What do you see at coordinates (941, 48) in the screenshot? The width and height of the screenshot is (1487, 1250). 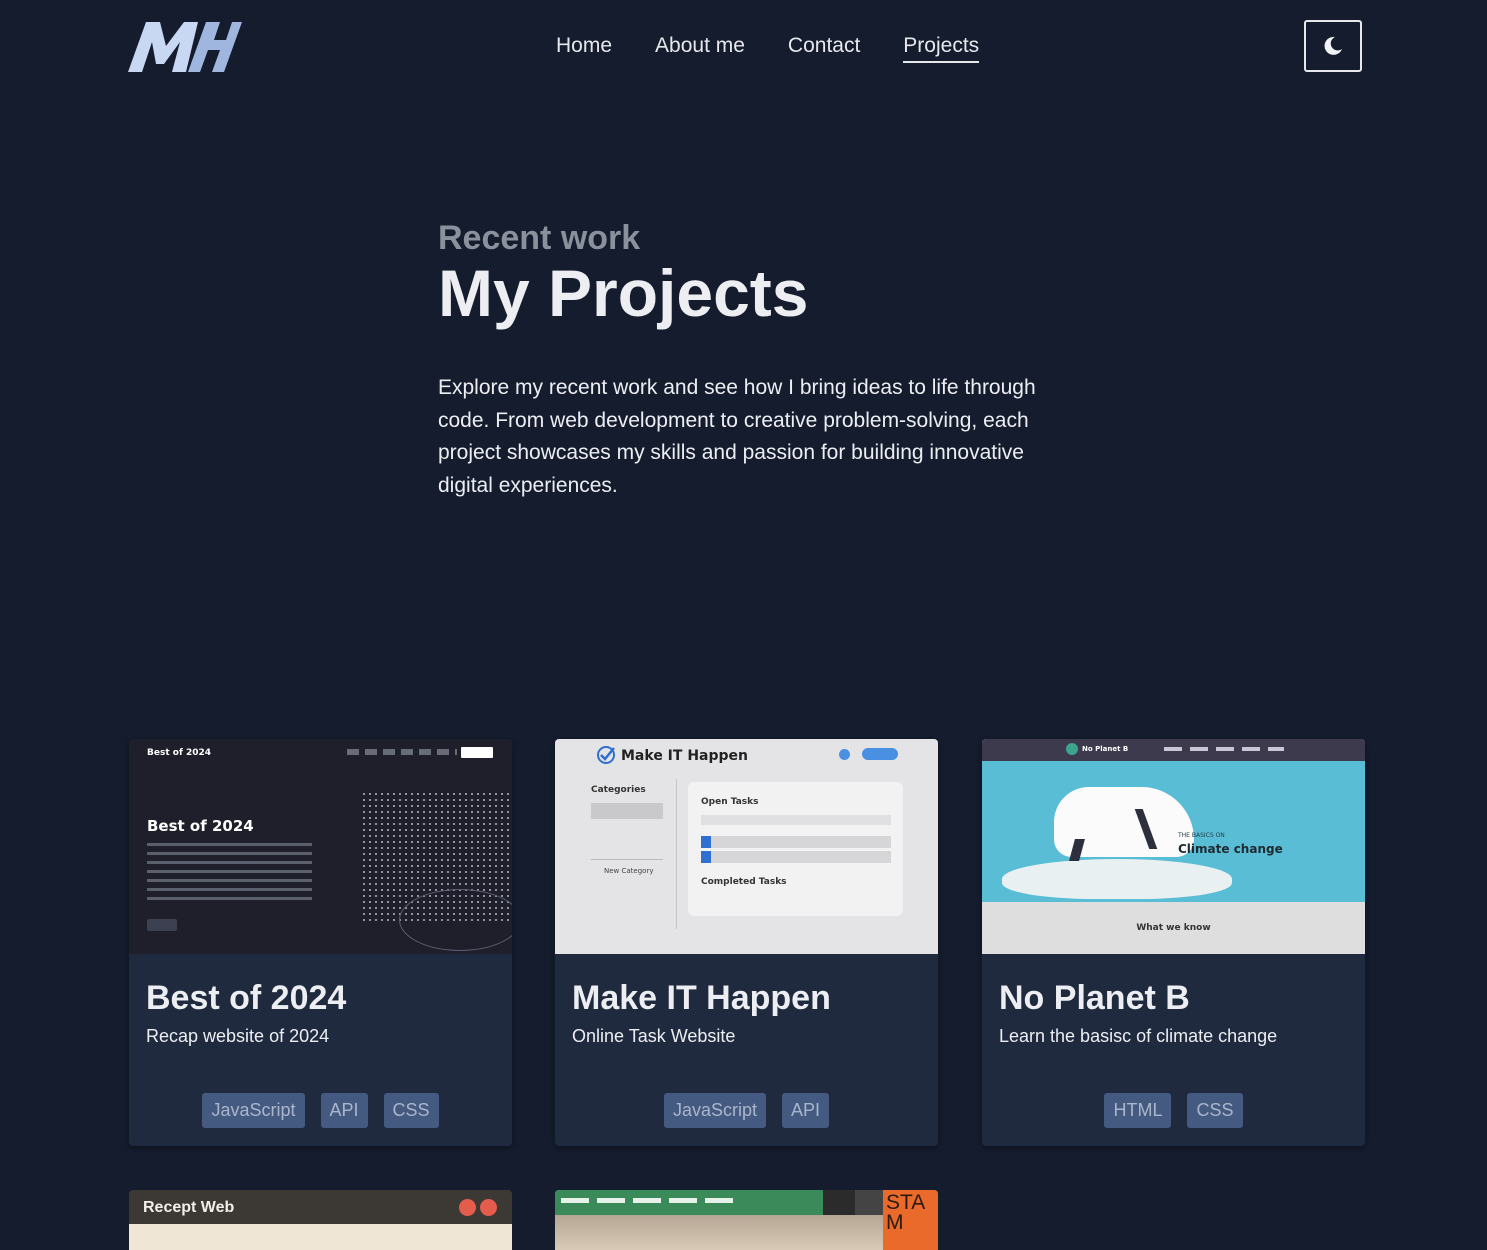 I see `nav-projects: Projects` at bounding box center [941, 48].